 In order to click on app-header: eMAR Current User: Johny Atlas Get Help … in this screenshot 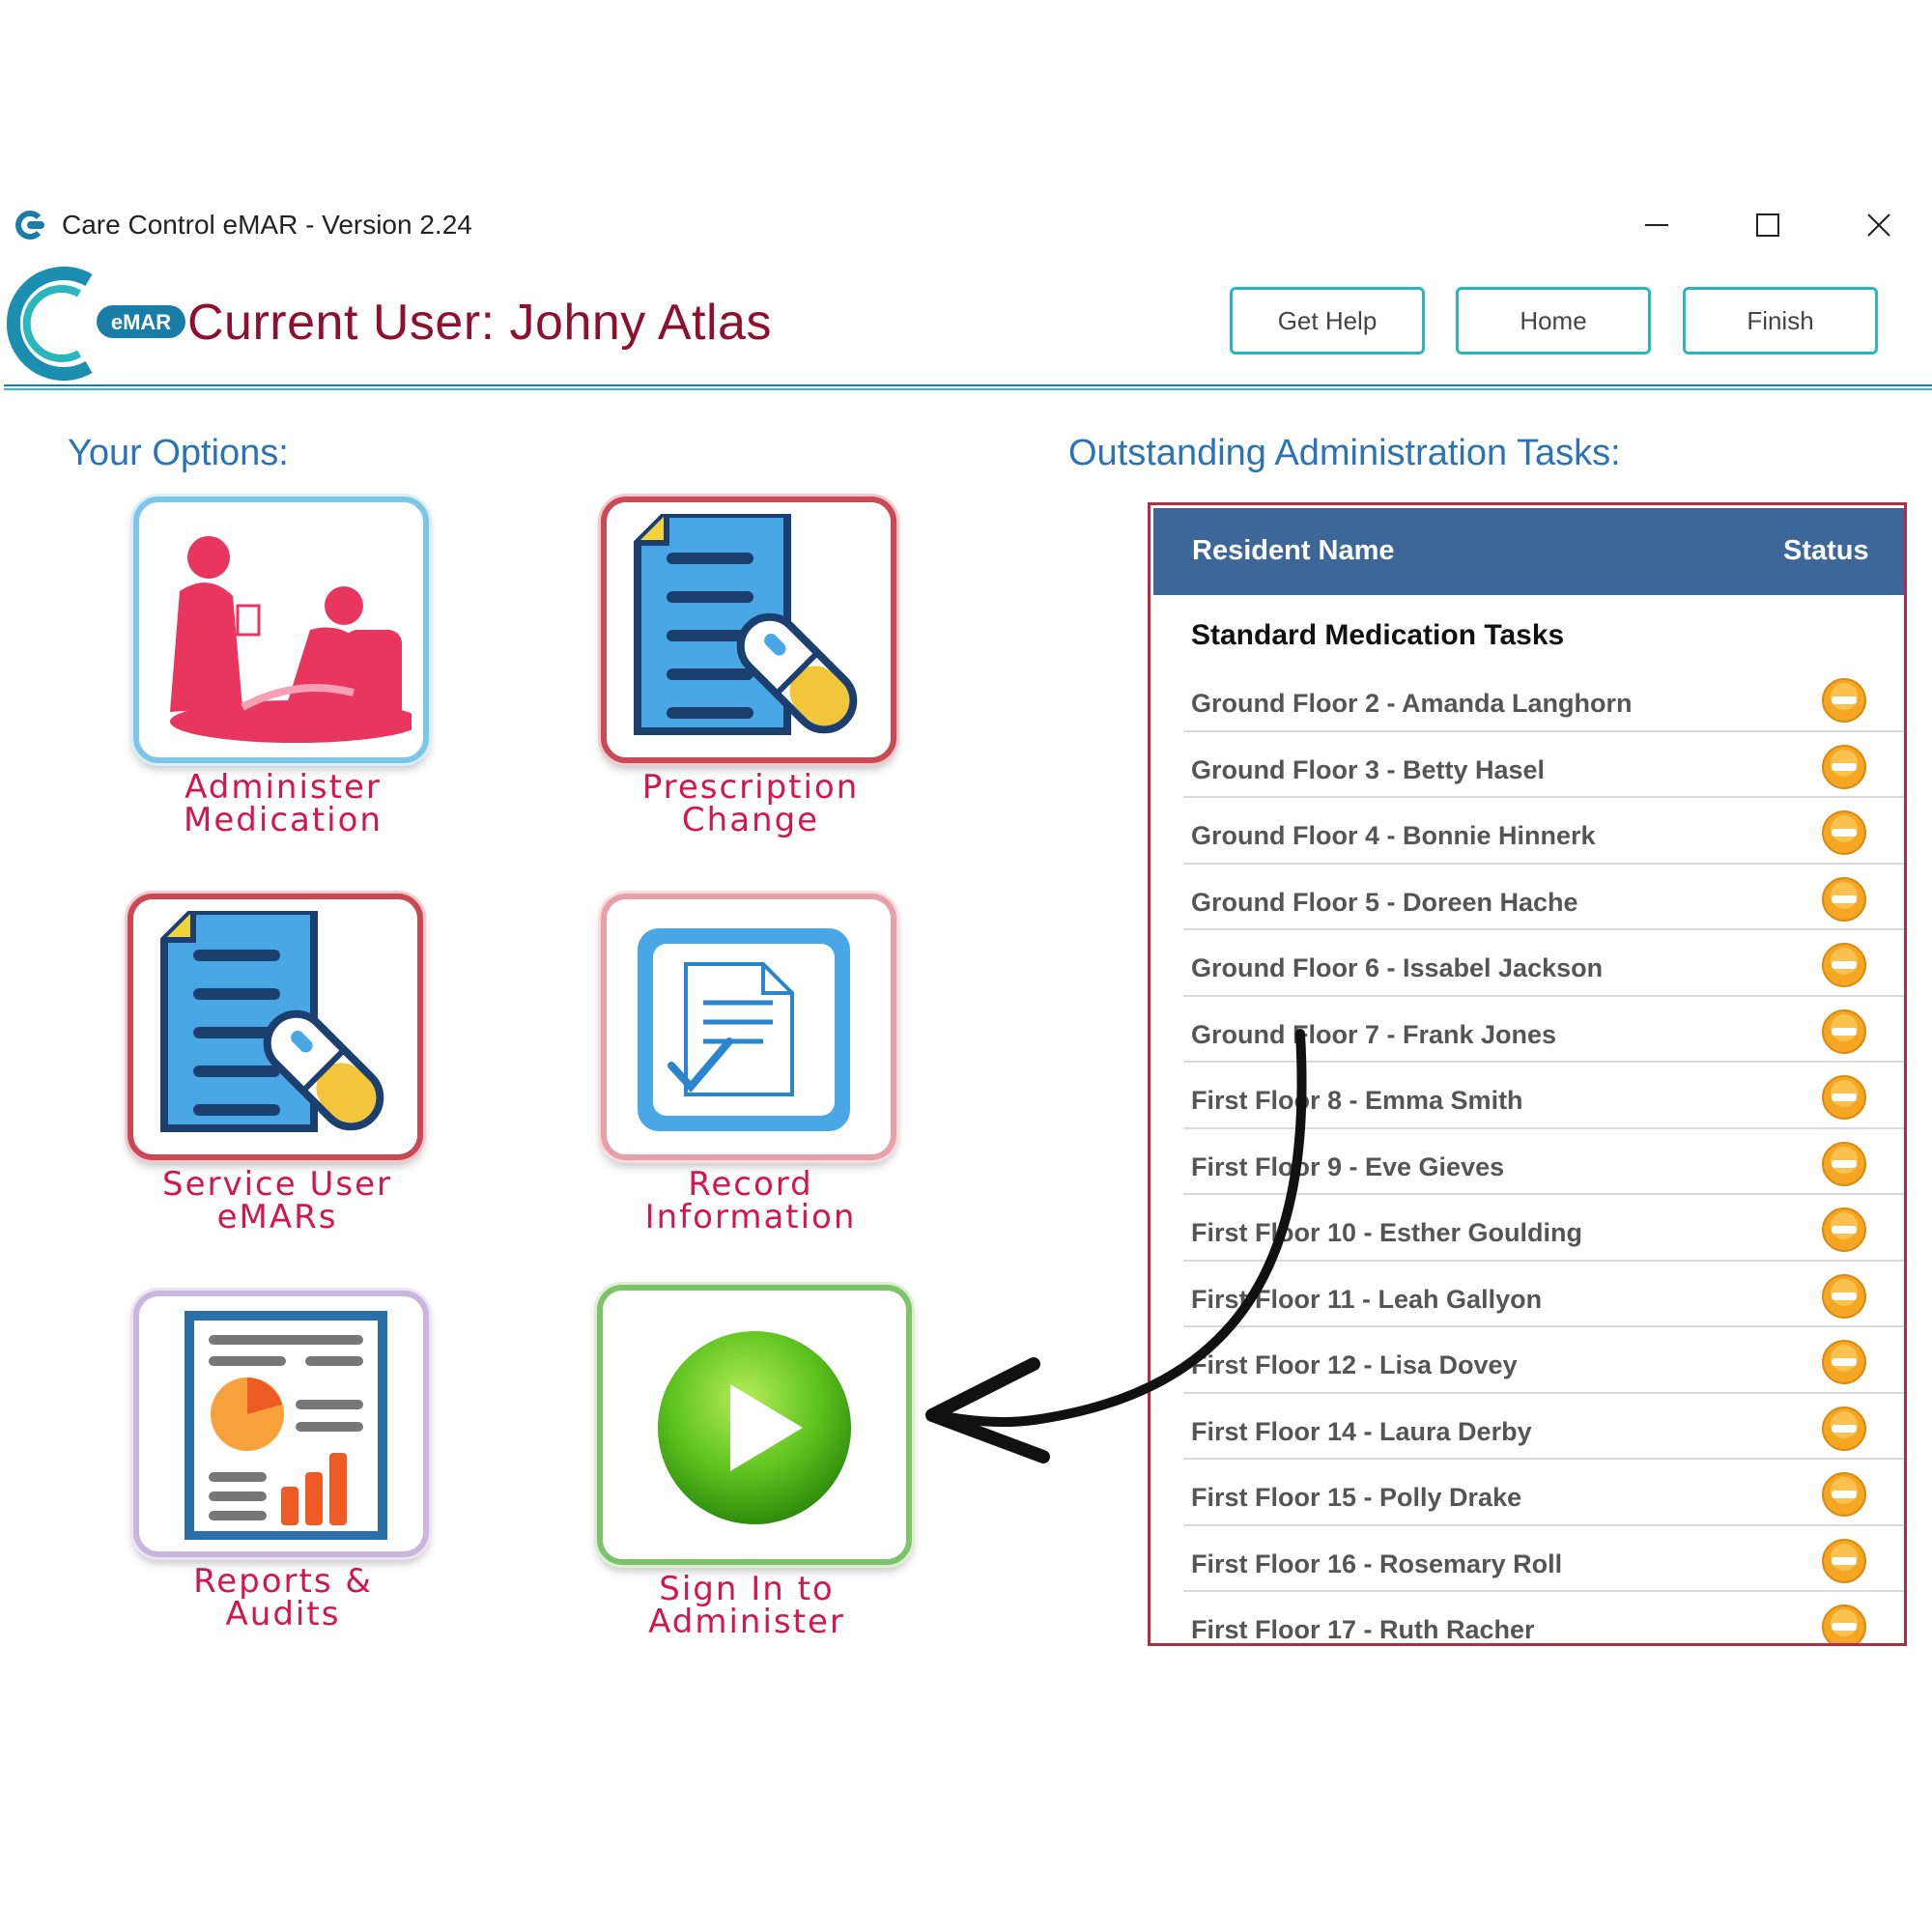, I will do `click(966, 328)`.